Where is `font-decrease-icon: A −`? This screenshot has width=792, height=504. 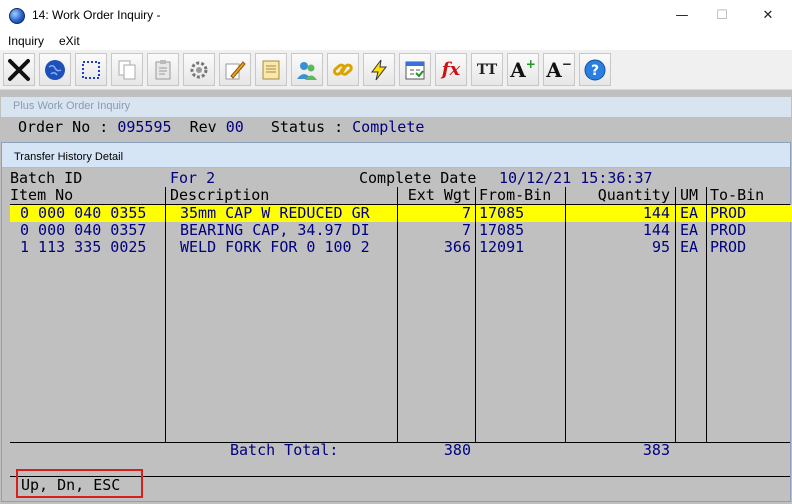
font-decrease-icon: A − is located at coordinates (559, 69).